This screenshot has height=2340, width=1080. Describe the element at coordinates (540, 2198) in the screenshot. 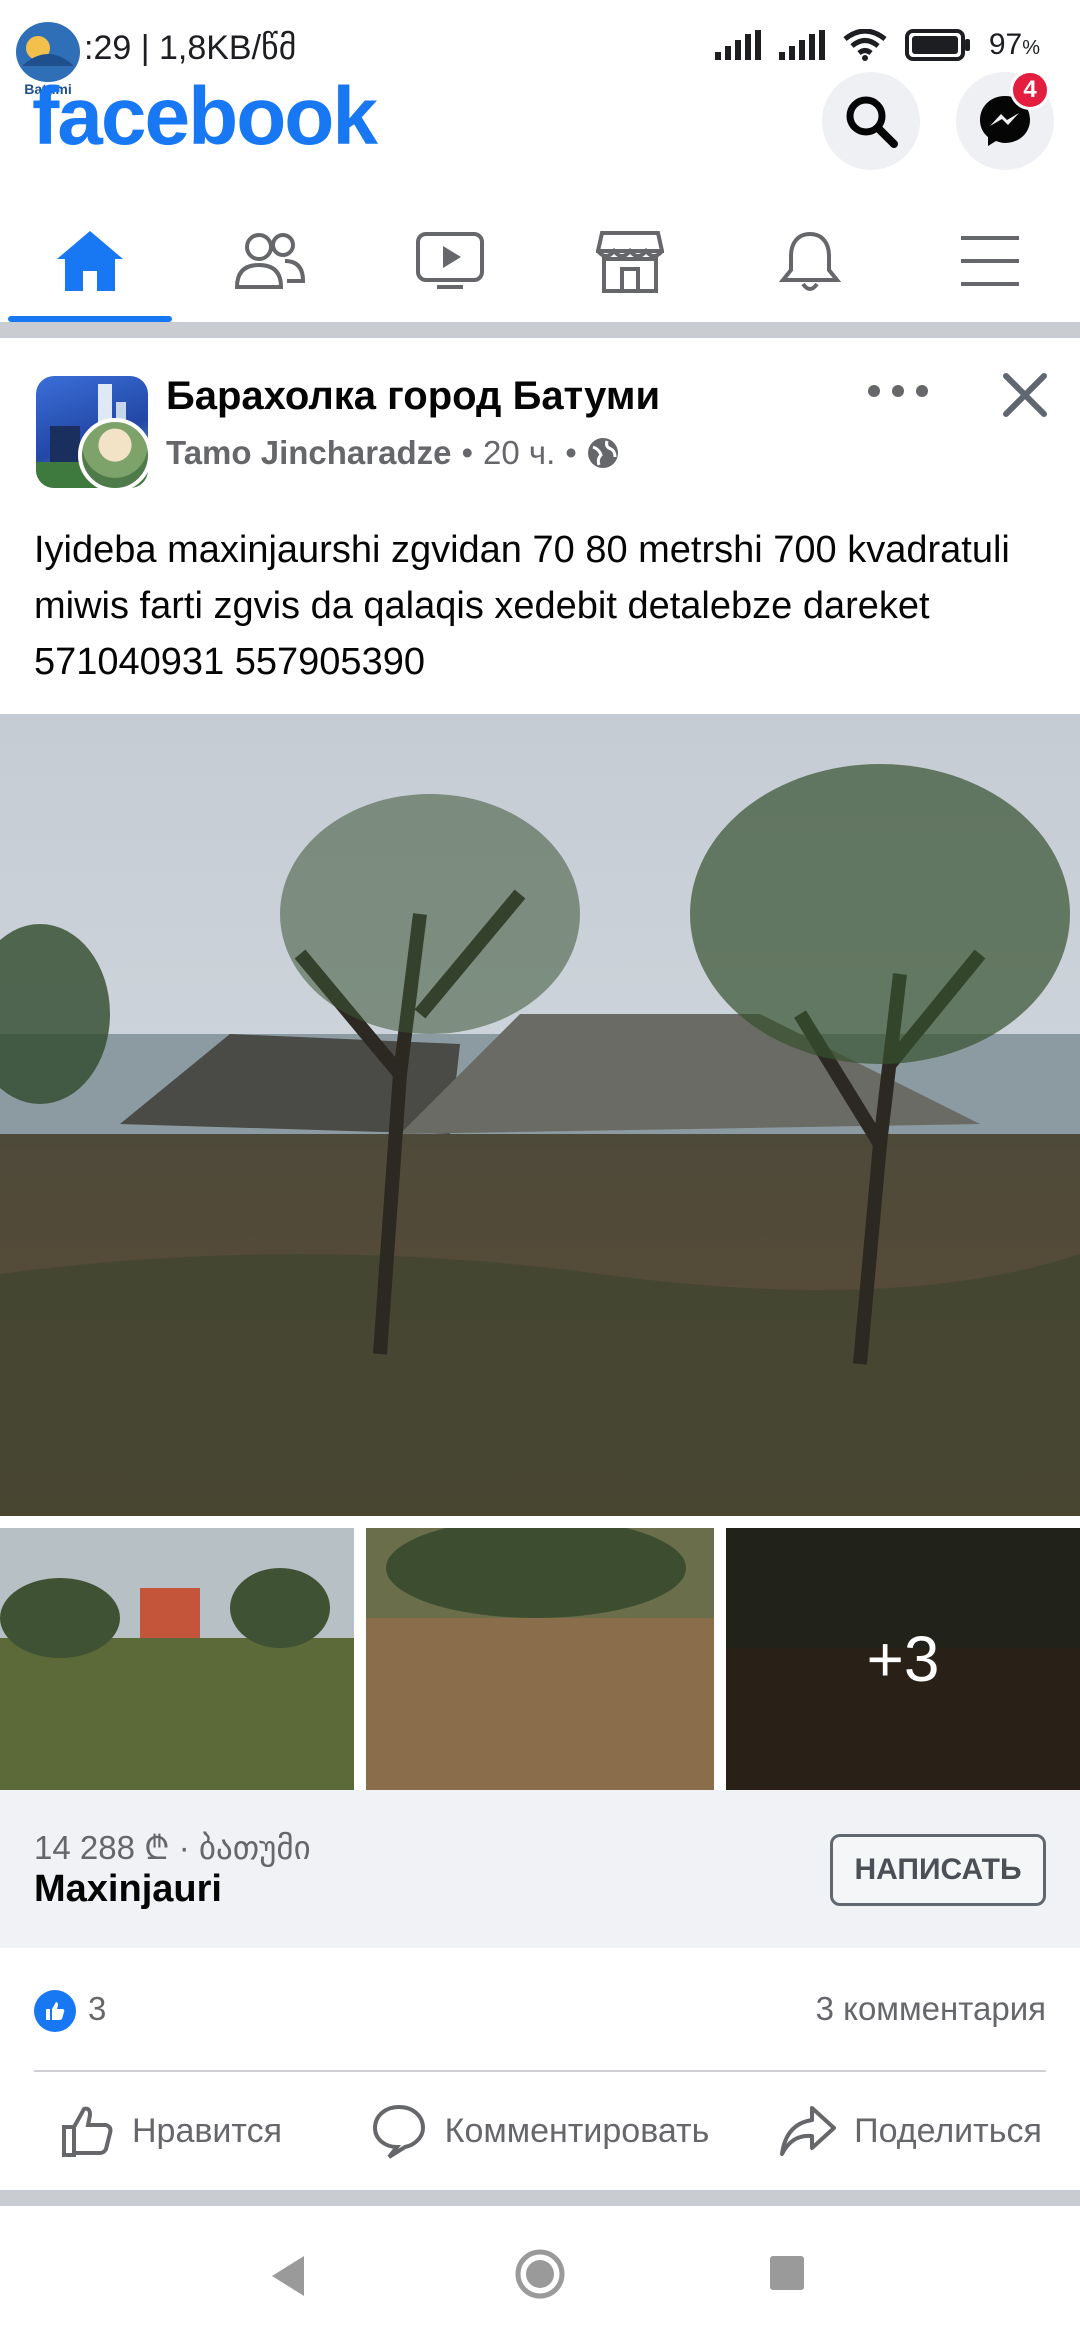

I see `feed-separator-bottom` at that location.